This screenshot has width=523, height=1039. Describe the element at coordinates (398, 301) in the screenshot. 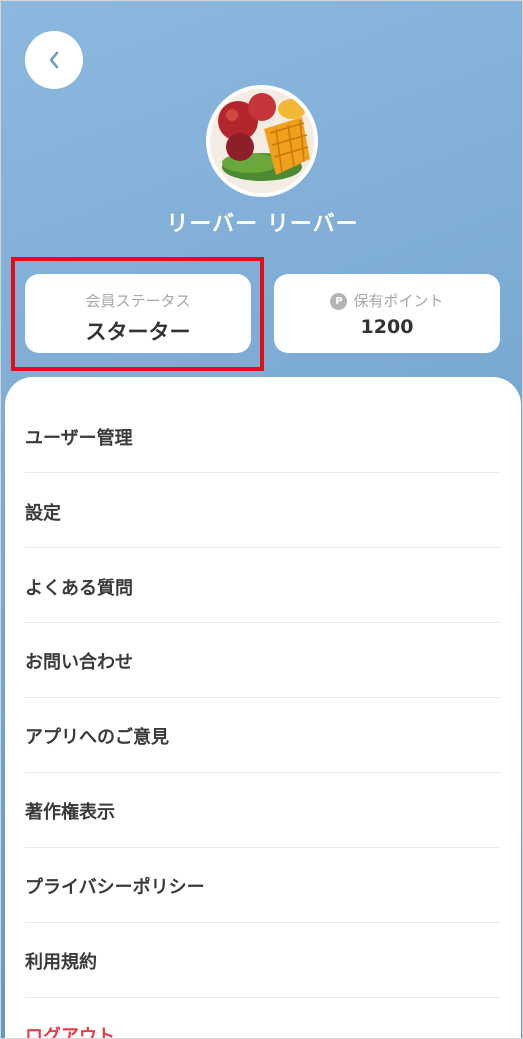

I see `points-label: 保有ポイント` at that location.